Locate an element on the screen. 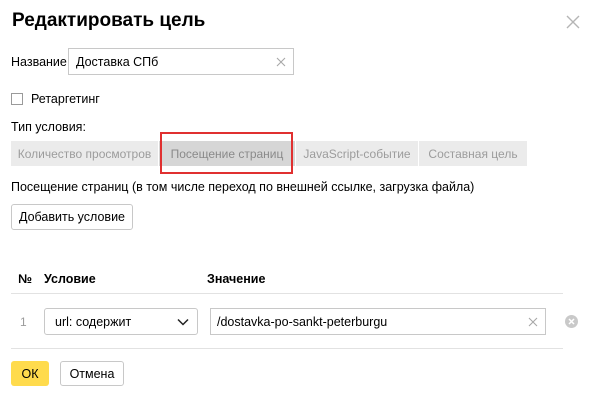 The image size is (591, 393). retargeting-toggle: Ретаргетинг is located at coordinates (55, 99).